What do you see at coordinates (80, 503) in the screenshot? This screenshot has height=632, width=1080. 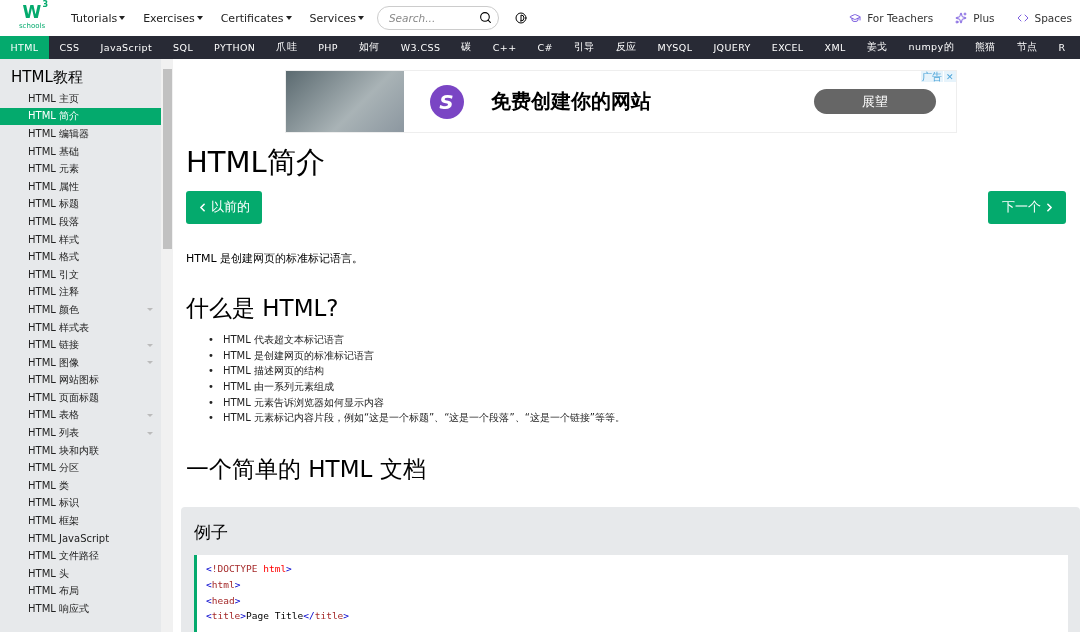 I see `sidebar-item: HTML 标识` at bounding box center [80, 503].